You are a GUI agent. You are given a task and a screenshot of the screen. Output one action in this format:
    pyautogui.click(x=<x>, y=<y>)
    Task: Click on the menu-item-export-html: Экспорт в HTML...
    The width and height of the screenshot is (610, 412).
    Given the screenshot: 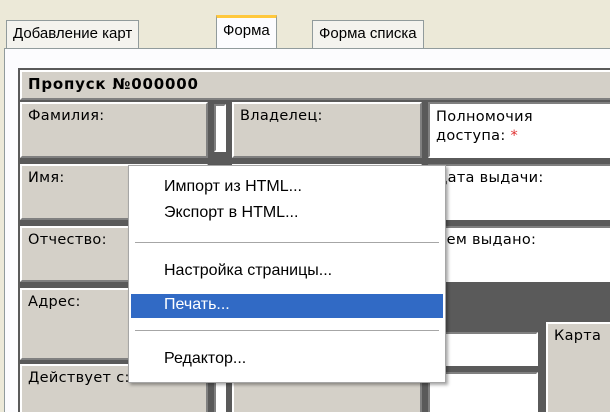 What is the action you would take?
    pyautogui.click(x=287, y=214)
    